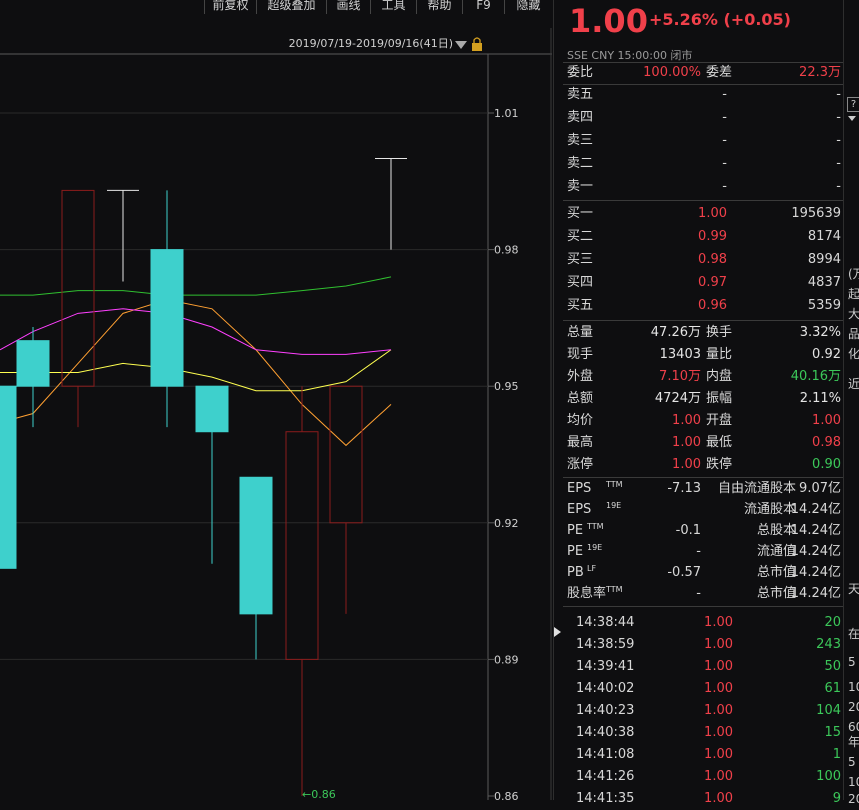 This screenshot has width=859, height=810. What do you see at coordinates (853, 104) in the screenshot?
I see `help-icon: ?` at bounding box center [853, 104].